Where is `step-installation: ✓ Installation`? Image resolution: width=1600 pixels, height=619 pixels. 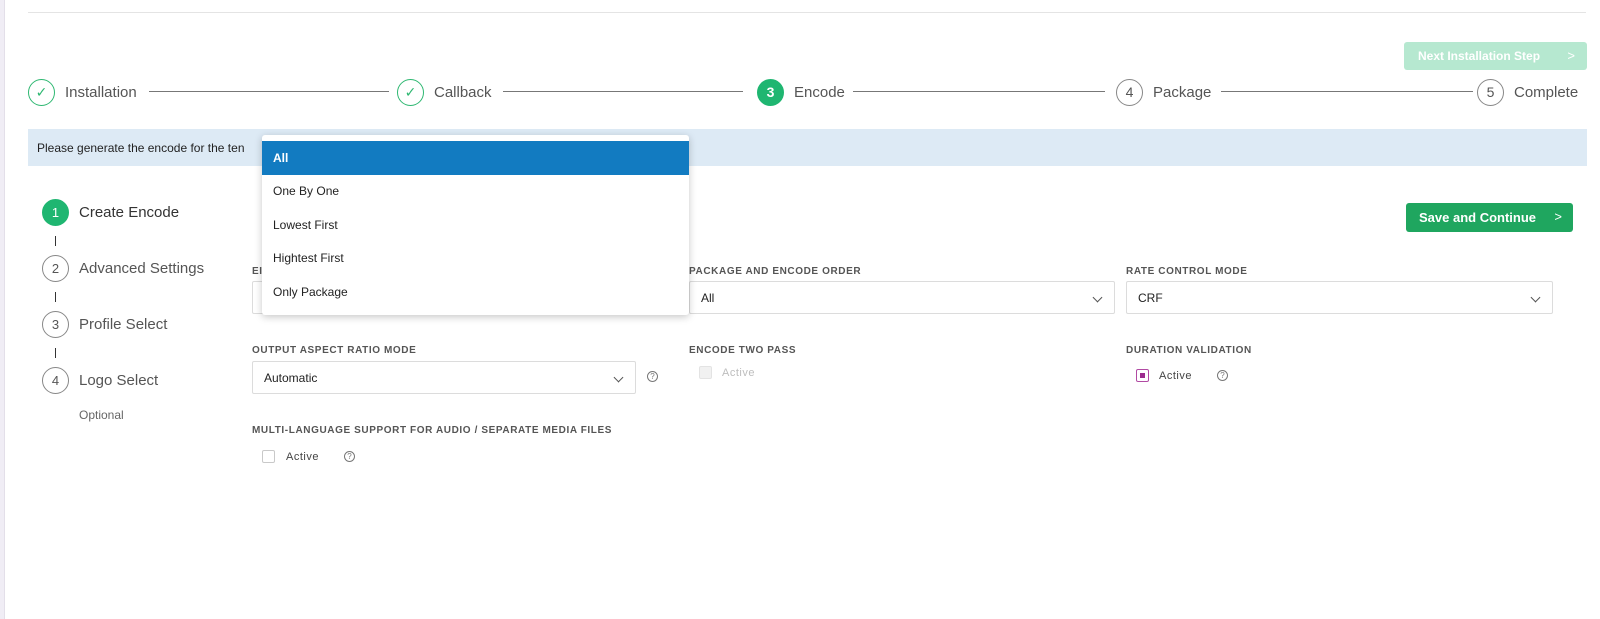 step-installation: ✓ Installation is located at coordinates (82, 92).